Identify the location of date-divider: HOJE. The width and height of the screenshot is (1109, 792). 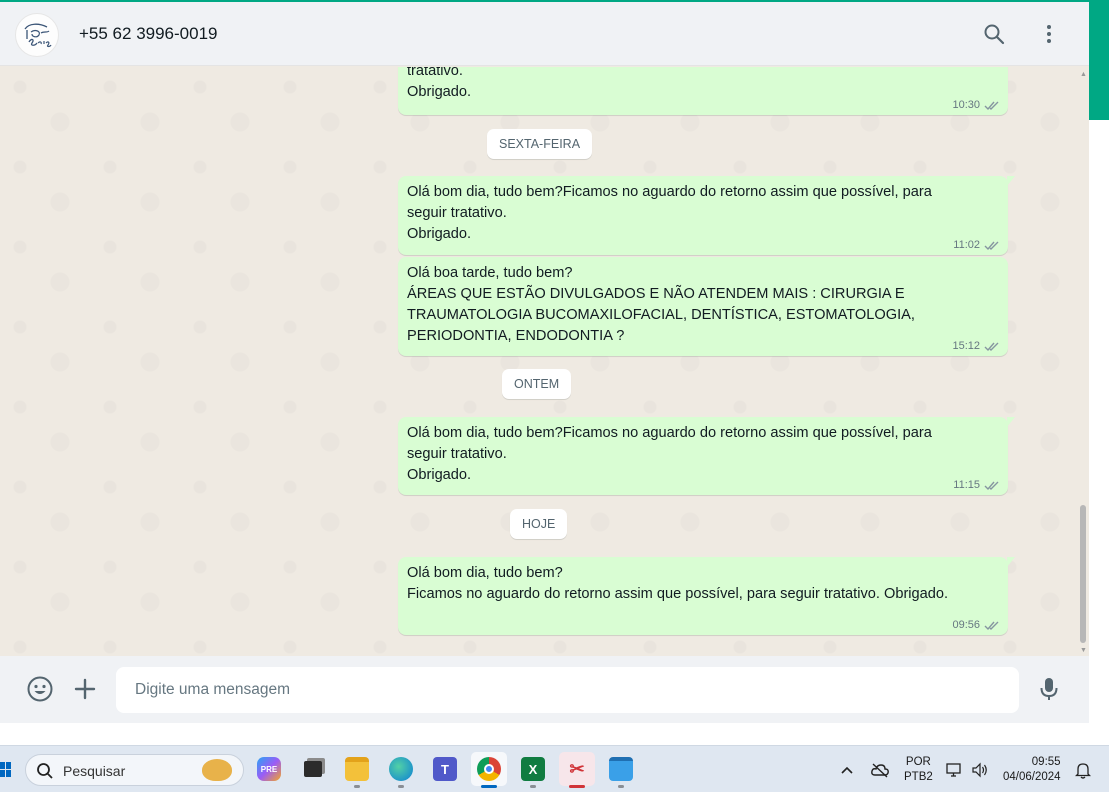
(539, 524).